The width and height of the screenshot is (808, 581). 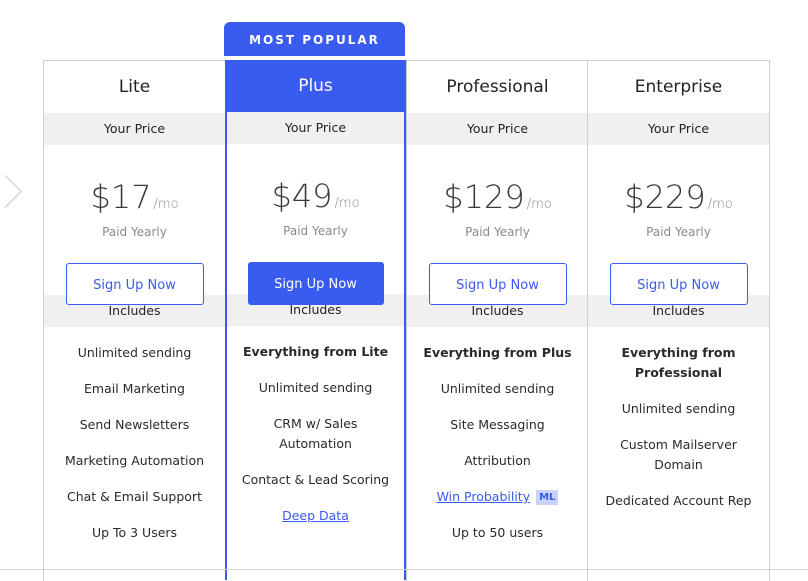 I want to click on sign-up-button-lite: Sign Up Now, so click(x=134, y=284).